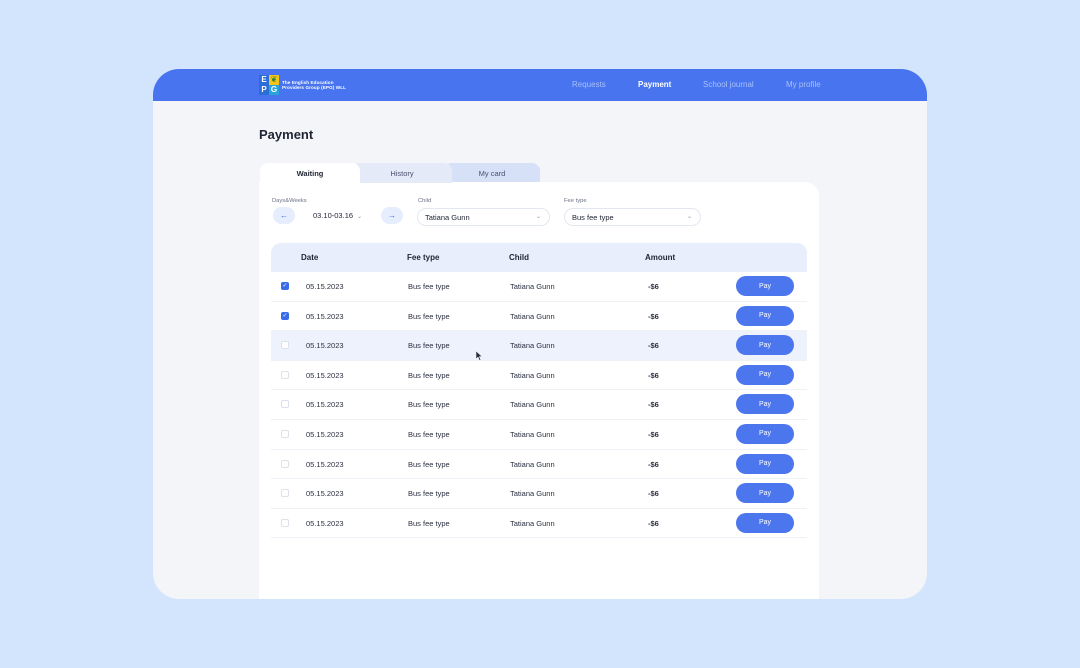 This screenshot has height=668, width=1080. Describe the element at coordinates (264, 90) in the screenshot. I see `logo-letter-p: P` at that location.